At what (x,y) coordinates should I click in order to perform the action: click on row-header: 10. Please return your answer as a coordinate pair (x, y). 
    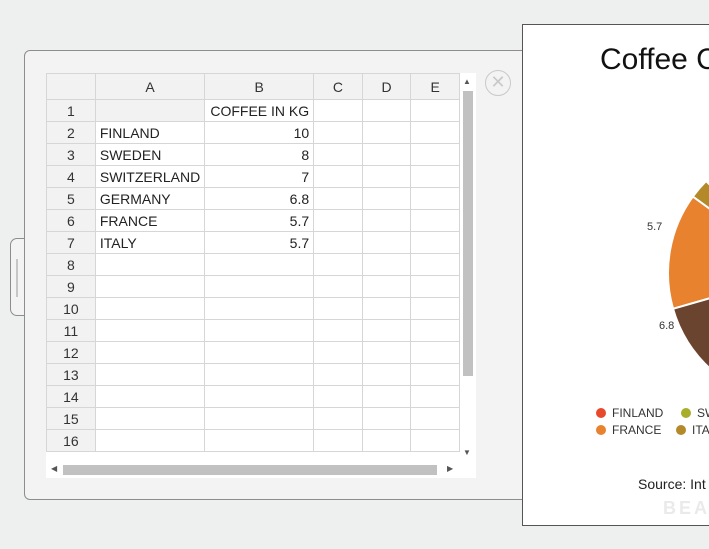
    Looking at the image, I should click on (71, 308).